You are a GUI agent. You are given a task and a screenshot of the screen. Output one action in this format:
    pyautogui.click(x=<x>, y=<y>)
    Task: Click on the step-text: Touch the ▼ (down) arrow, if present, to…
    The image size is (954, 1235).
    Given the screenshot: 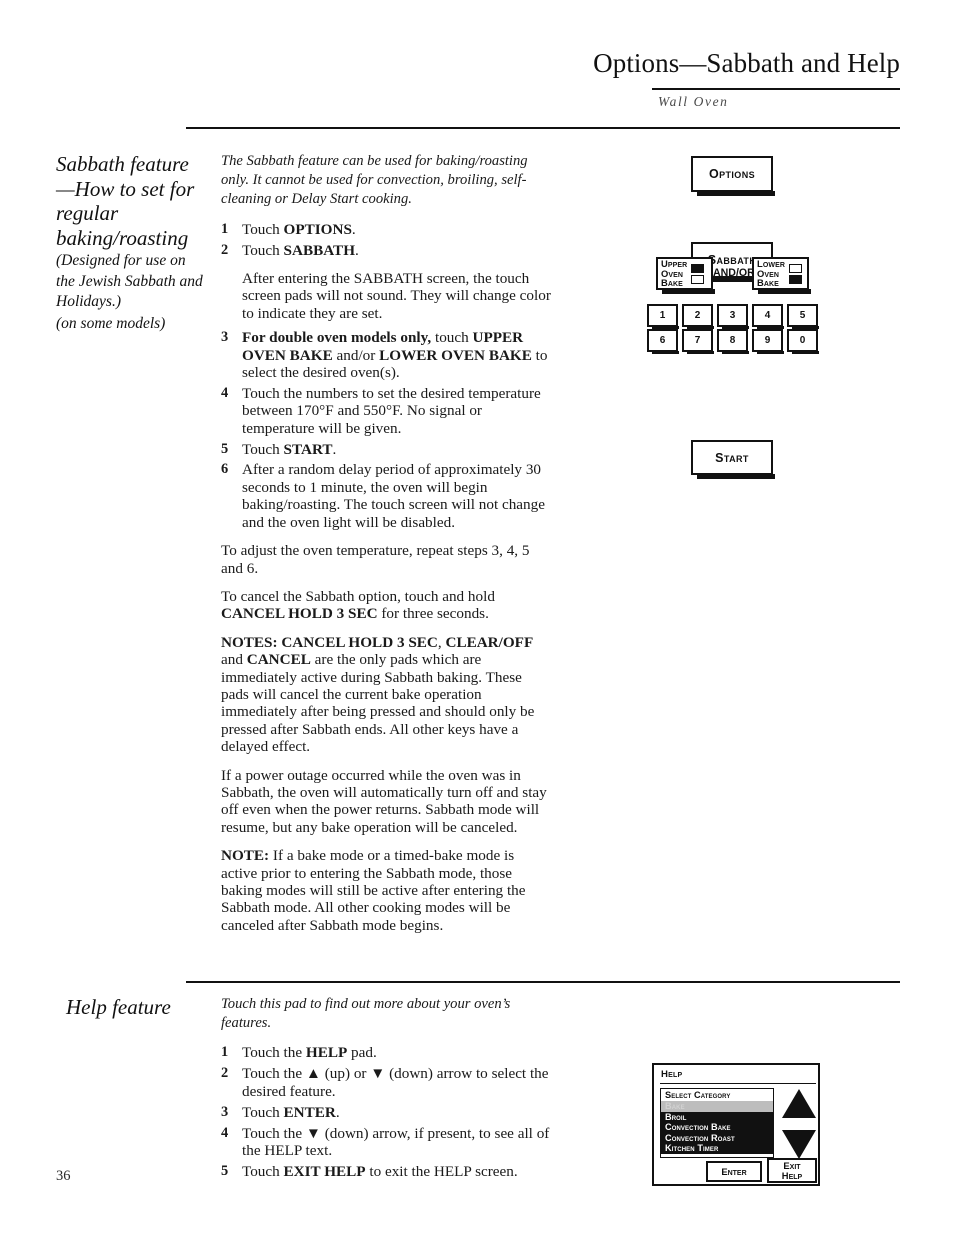 What is the action you would take?
    pyautogui.click(x=396, y=1141)
    